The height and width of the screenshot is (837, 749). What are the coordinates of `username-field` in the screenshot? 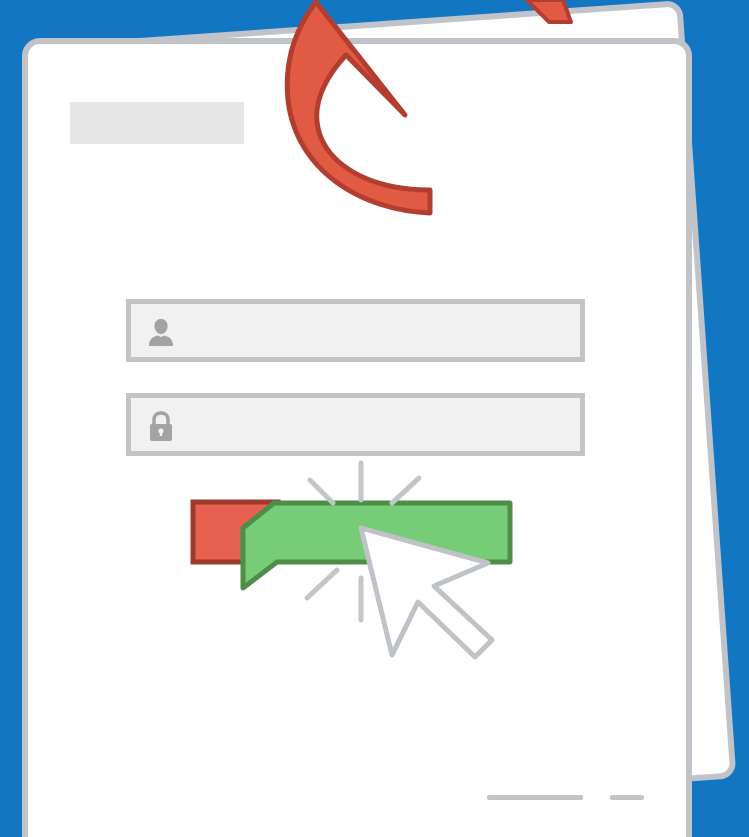 It's located at (355, 330).